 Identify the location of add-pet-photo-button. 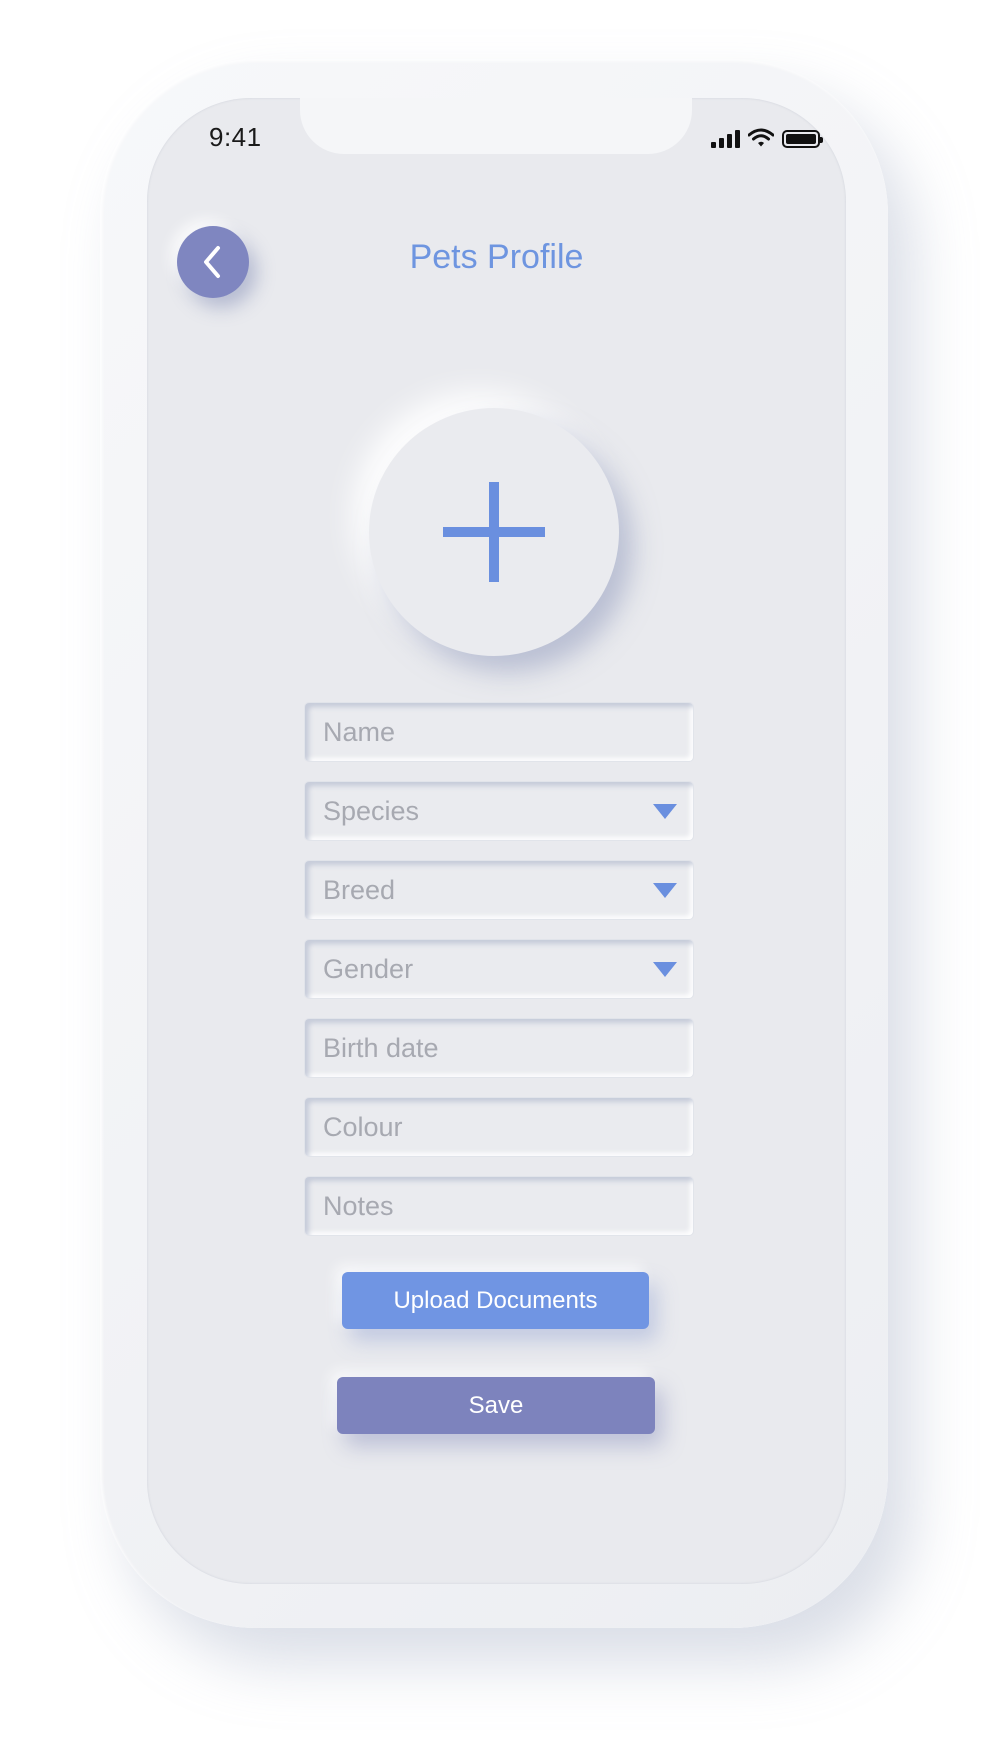
(494, 532).